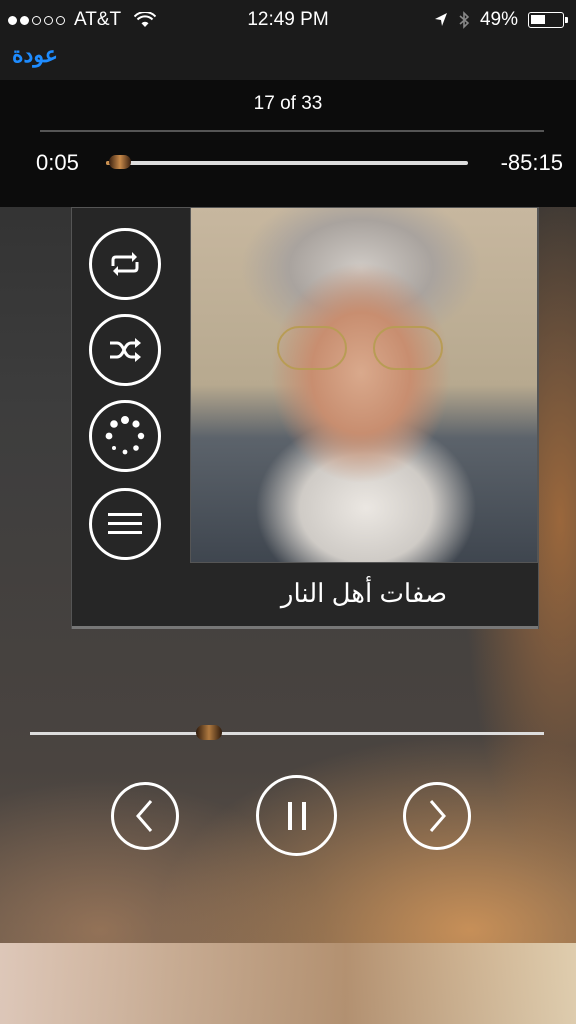  I want to click on track-title: صفات أهل النار, so click(364, 593).